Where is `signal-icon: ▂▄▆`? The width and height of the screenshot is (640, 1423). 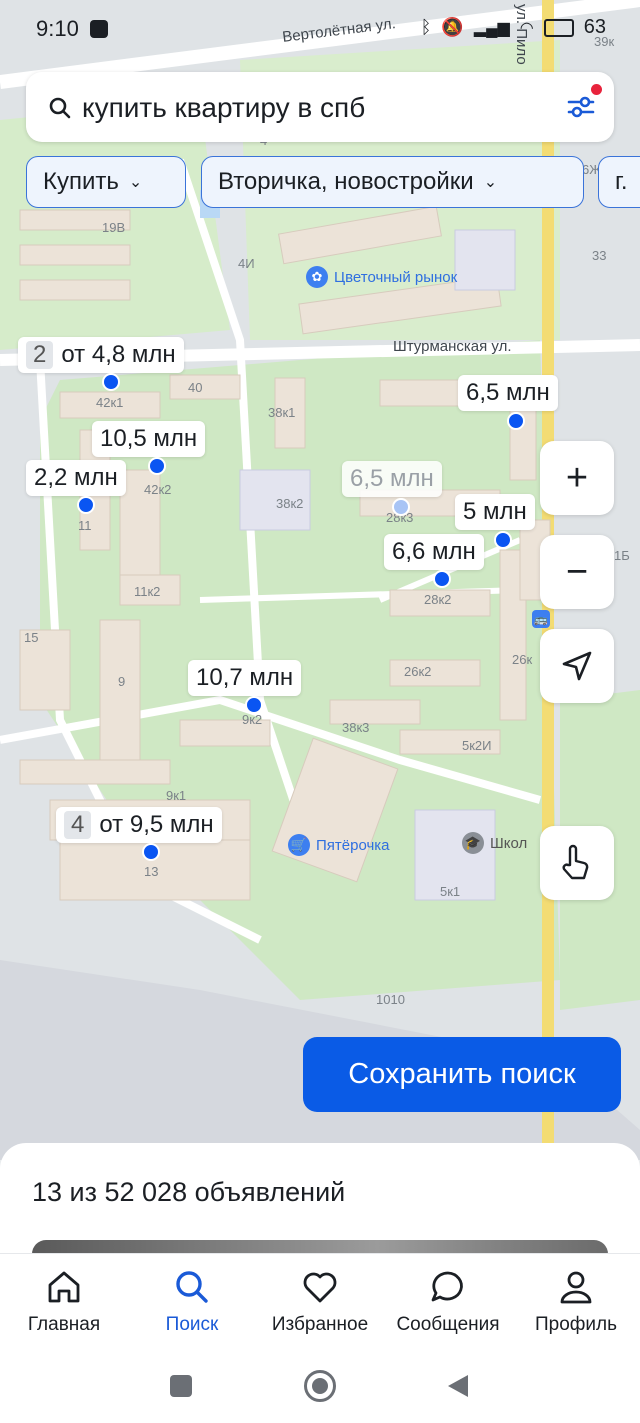 signal-icon: ▂▄▆ is located at coordinates (491, 28).